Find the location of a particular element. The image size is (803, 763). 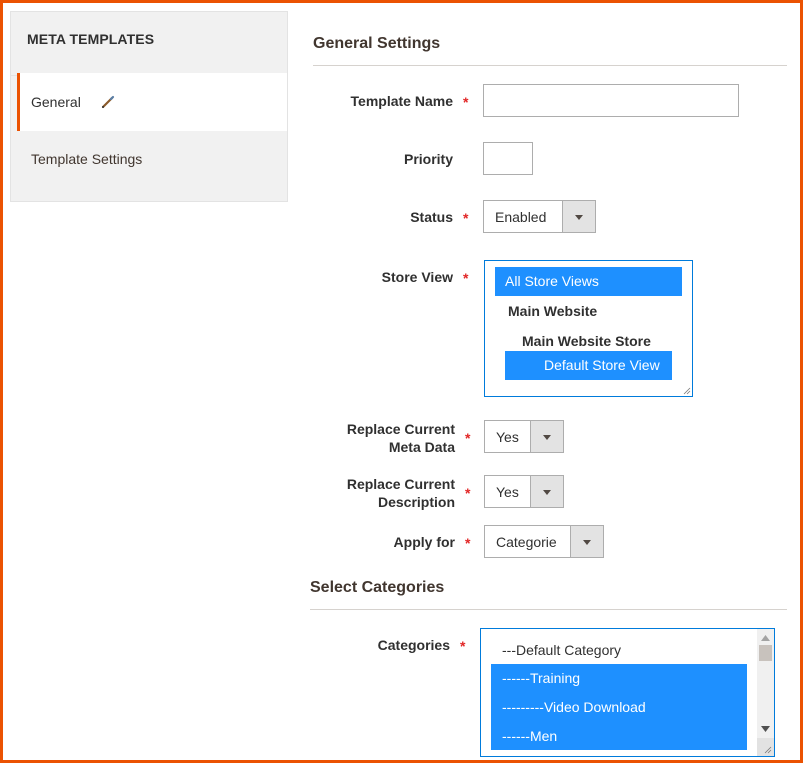

apply-for-label: Apply for is located at coordinates (424, 542).